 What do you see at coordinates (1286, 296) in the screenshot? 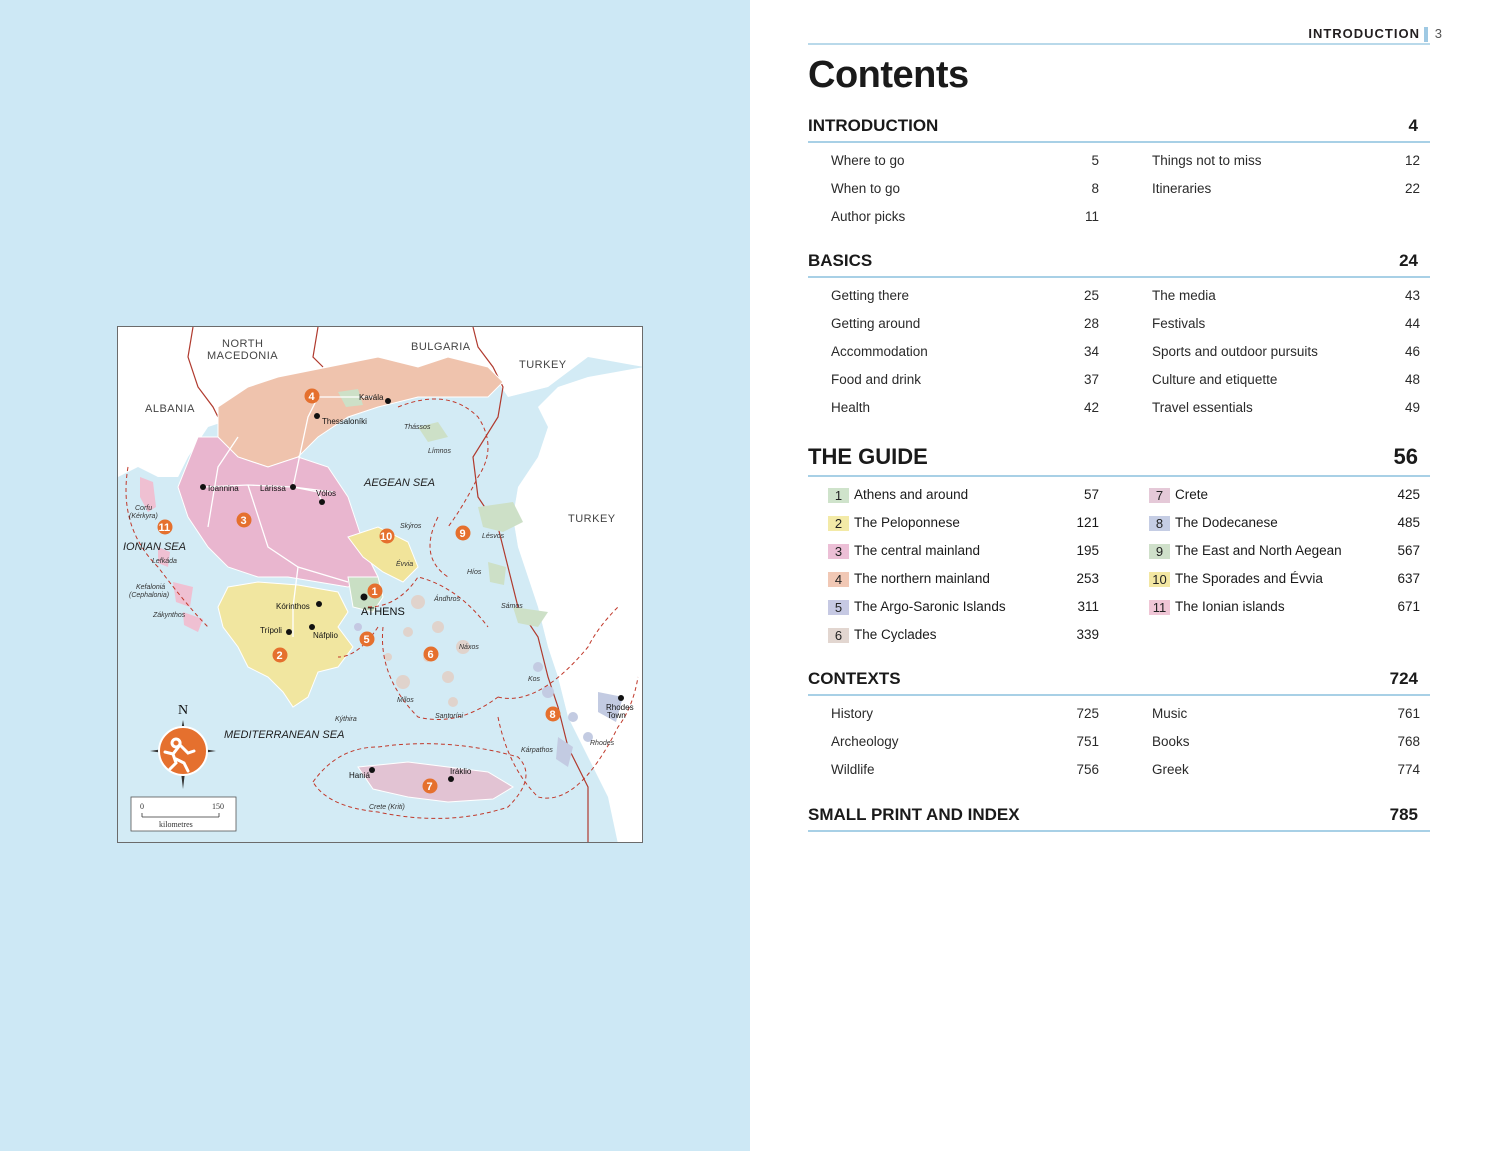
I see `toc-entry: The media 43` at bounding box center [1286, 296].